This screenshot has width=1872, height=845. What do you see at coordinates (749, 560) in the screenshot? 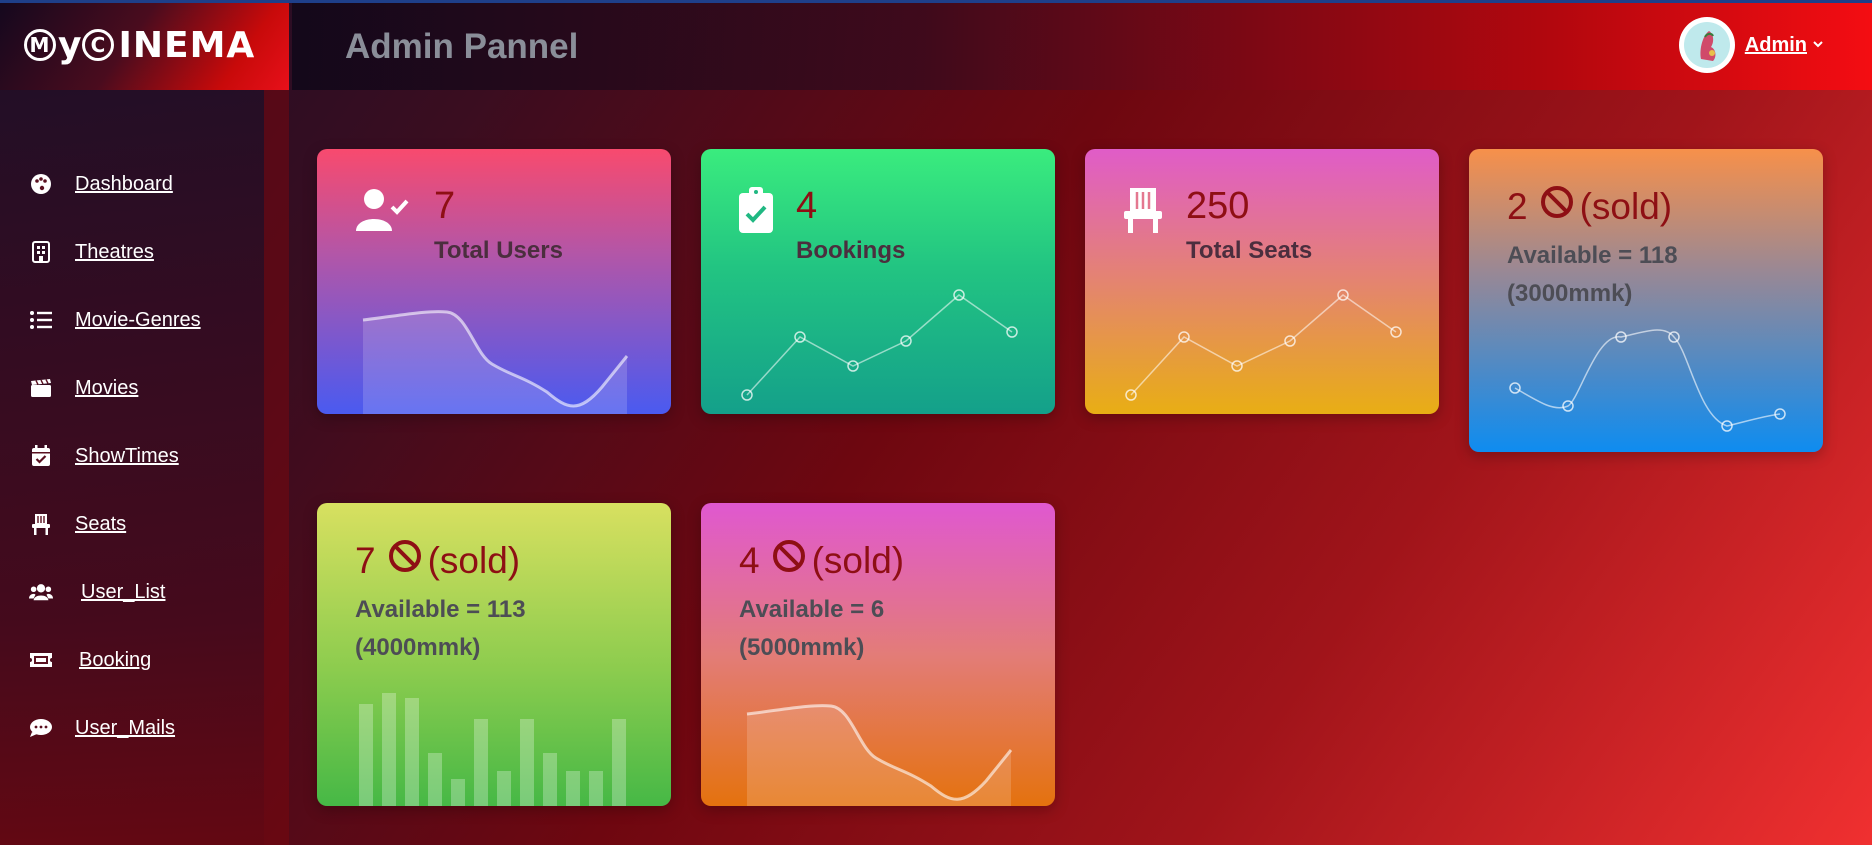
I see `sold-count-value: 4` at bounding box center [749, 560].